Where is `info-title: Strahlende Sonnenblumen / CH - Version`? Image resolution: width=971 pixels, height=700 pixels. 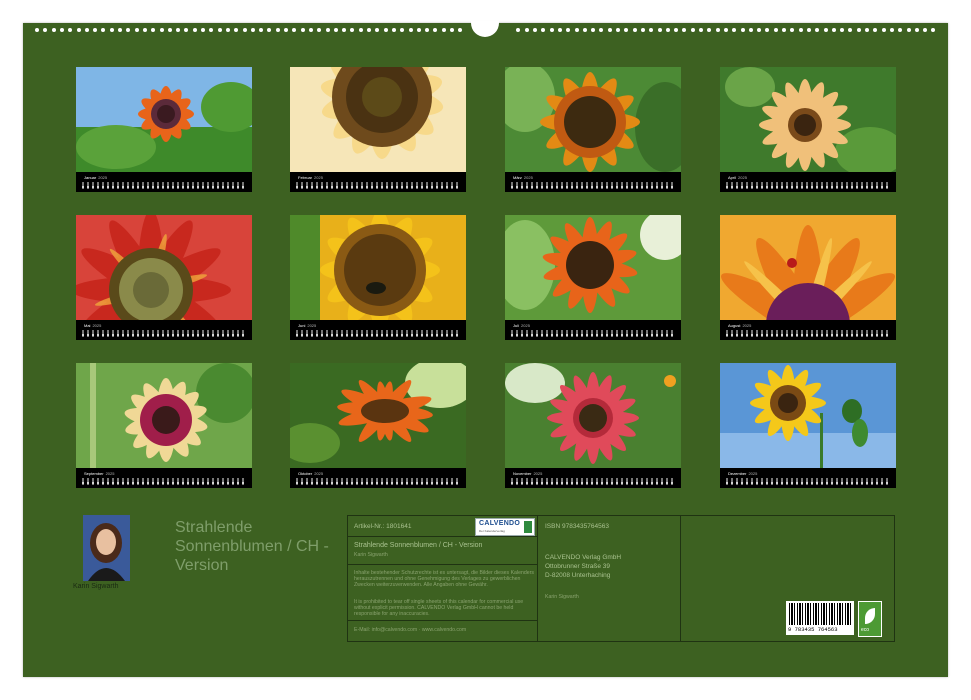
info-title: Strahlende Sonnenblumen / CH - Version is located at coordinates (418, 545).